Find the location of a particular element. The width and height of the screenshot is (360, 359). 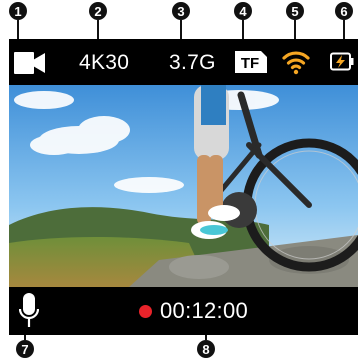

tf-card-label: TF is located at coordinates (250, 63).